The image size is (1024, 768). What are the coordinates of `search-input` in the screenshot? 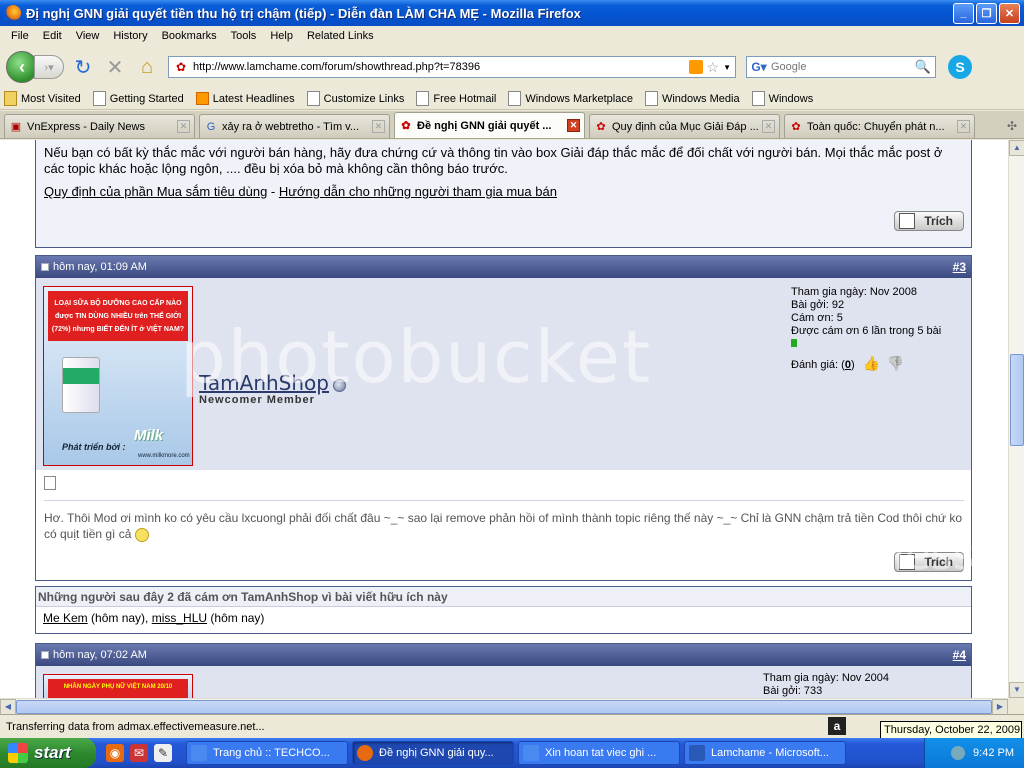 It's located at (843, 67).